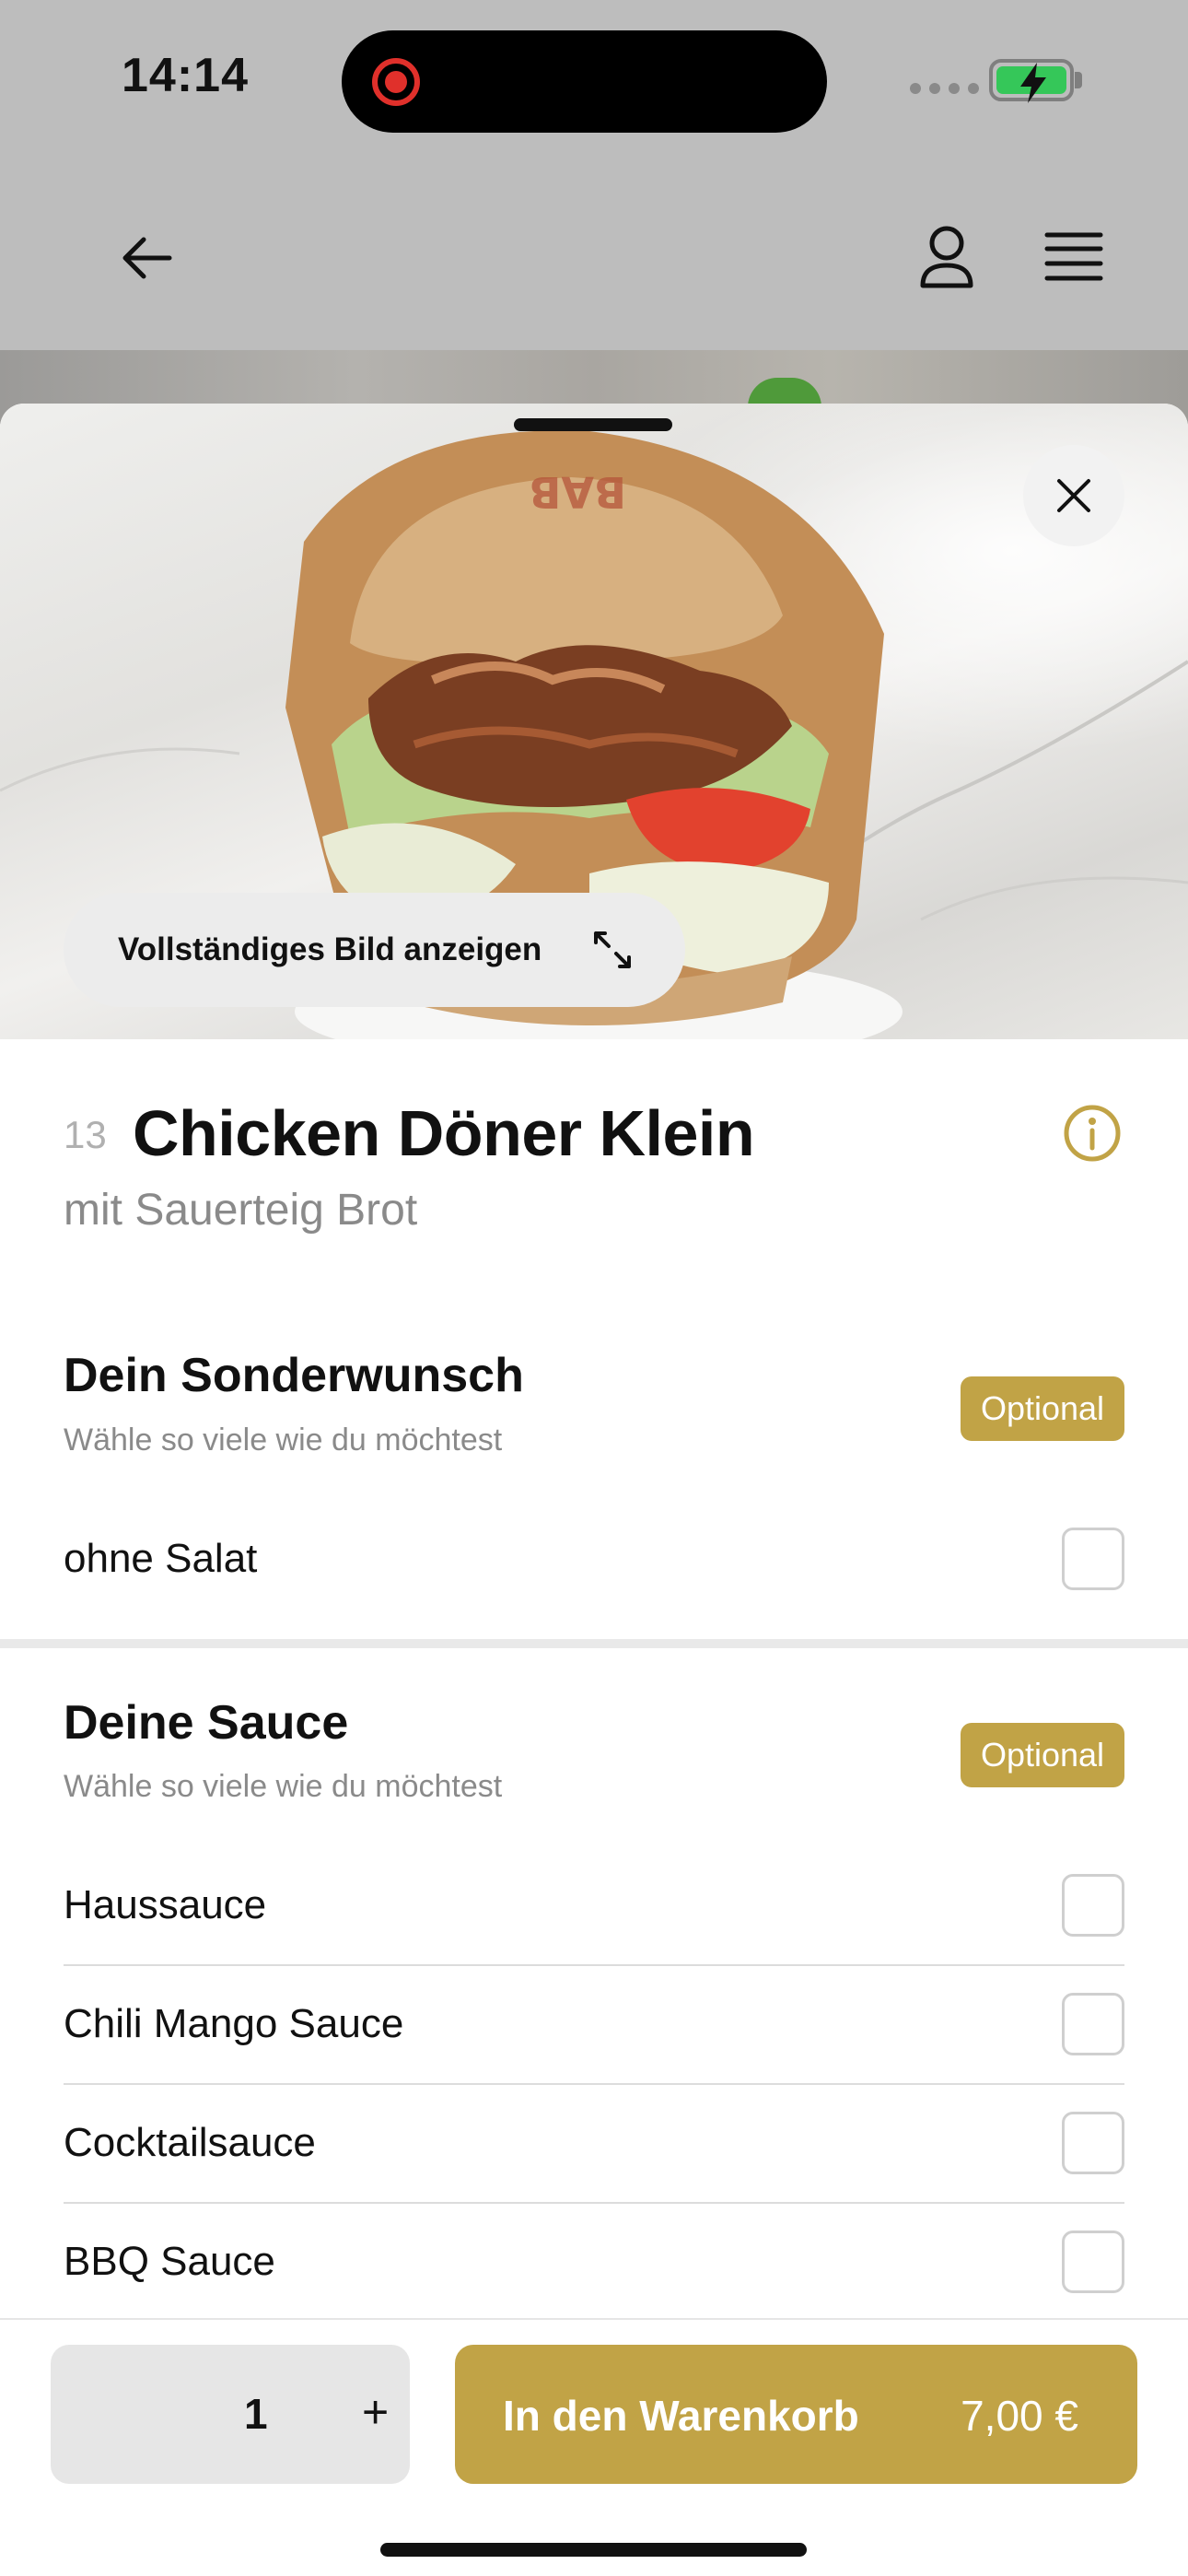 This screenshot has width=1188, height=2576. I want to click on quantity-stepper: 1 +, so click(230, 2414).